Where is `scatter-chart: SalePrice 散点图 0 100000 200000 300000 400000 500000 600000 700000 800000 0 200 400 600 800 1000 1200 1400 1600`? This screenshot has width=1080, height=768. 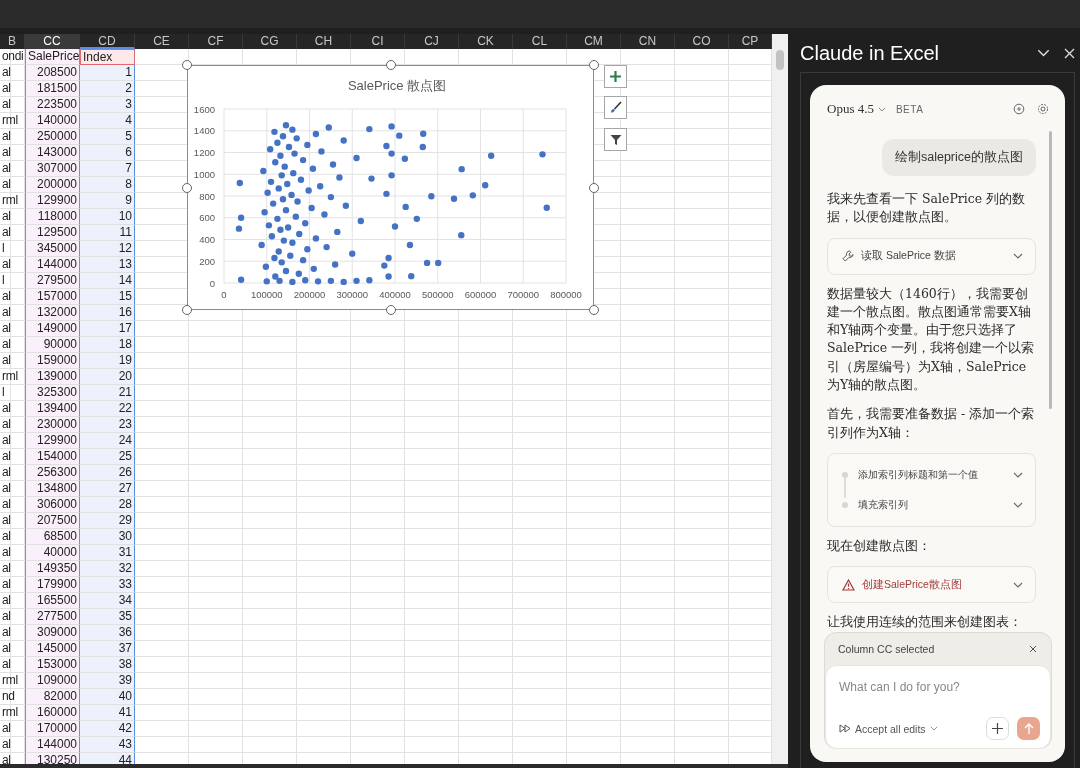 scatter-chart: SalePrice 散点图 0 100000 200000 300000 400000 500000 600000 700000 800000 0 200 400 600 800 1000 1200 1400 1600 is located at coordinates (390, 187).